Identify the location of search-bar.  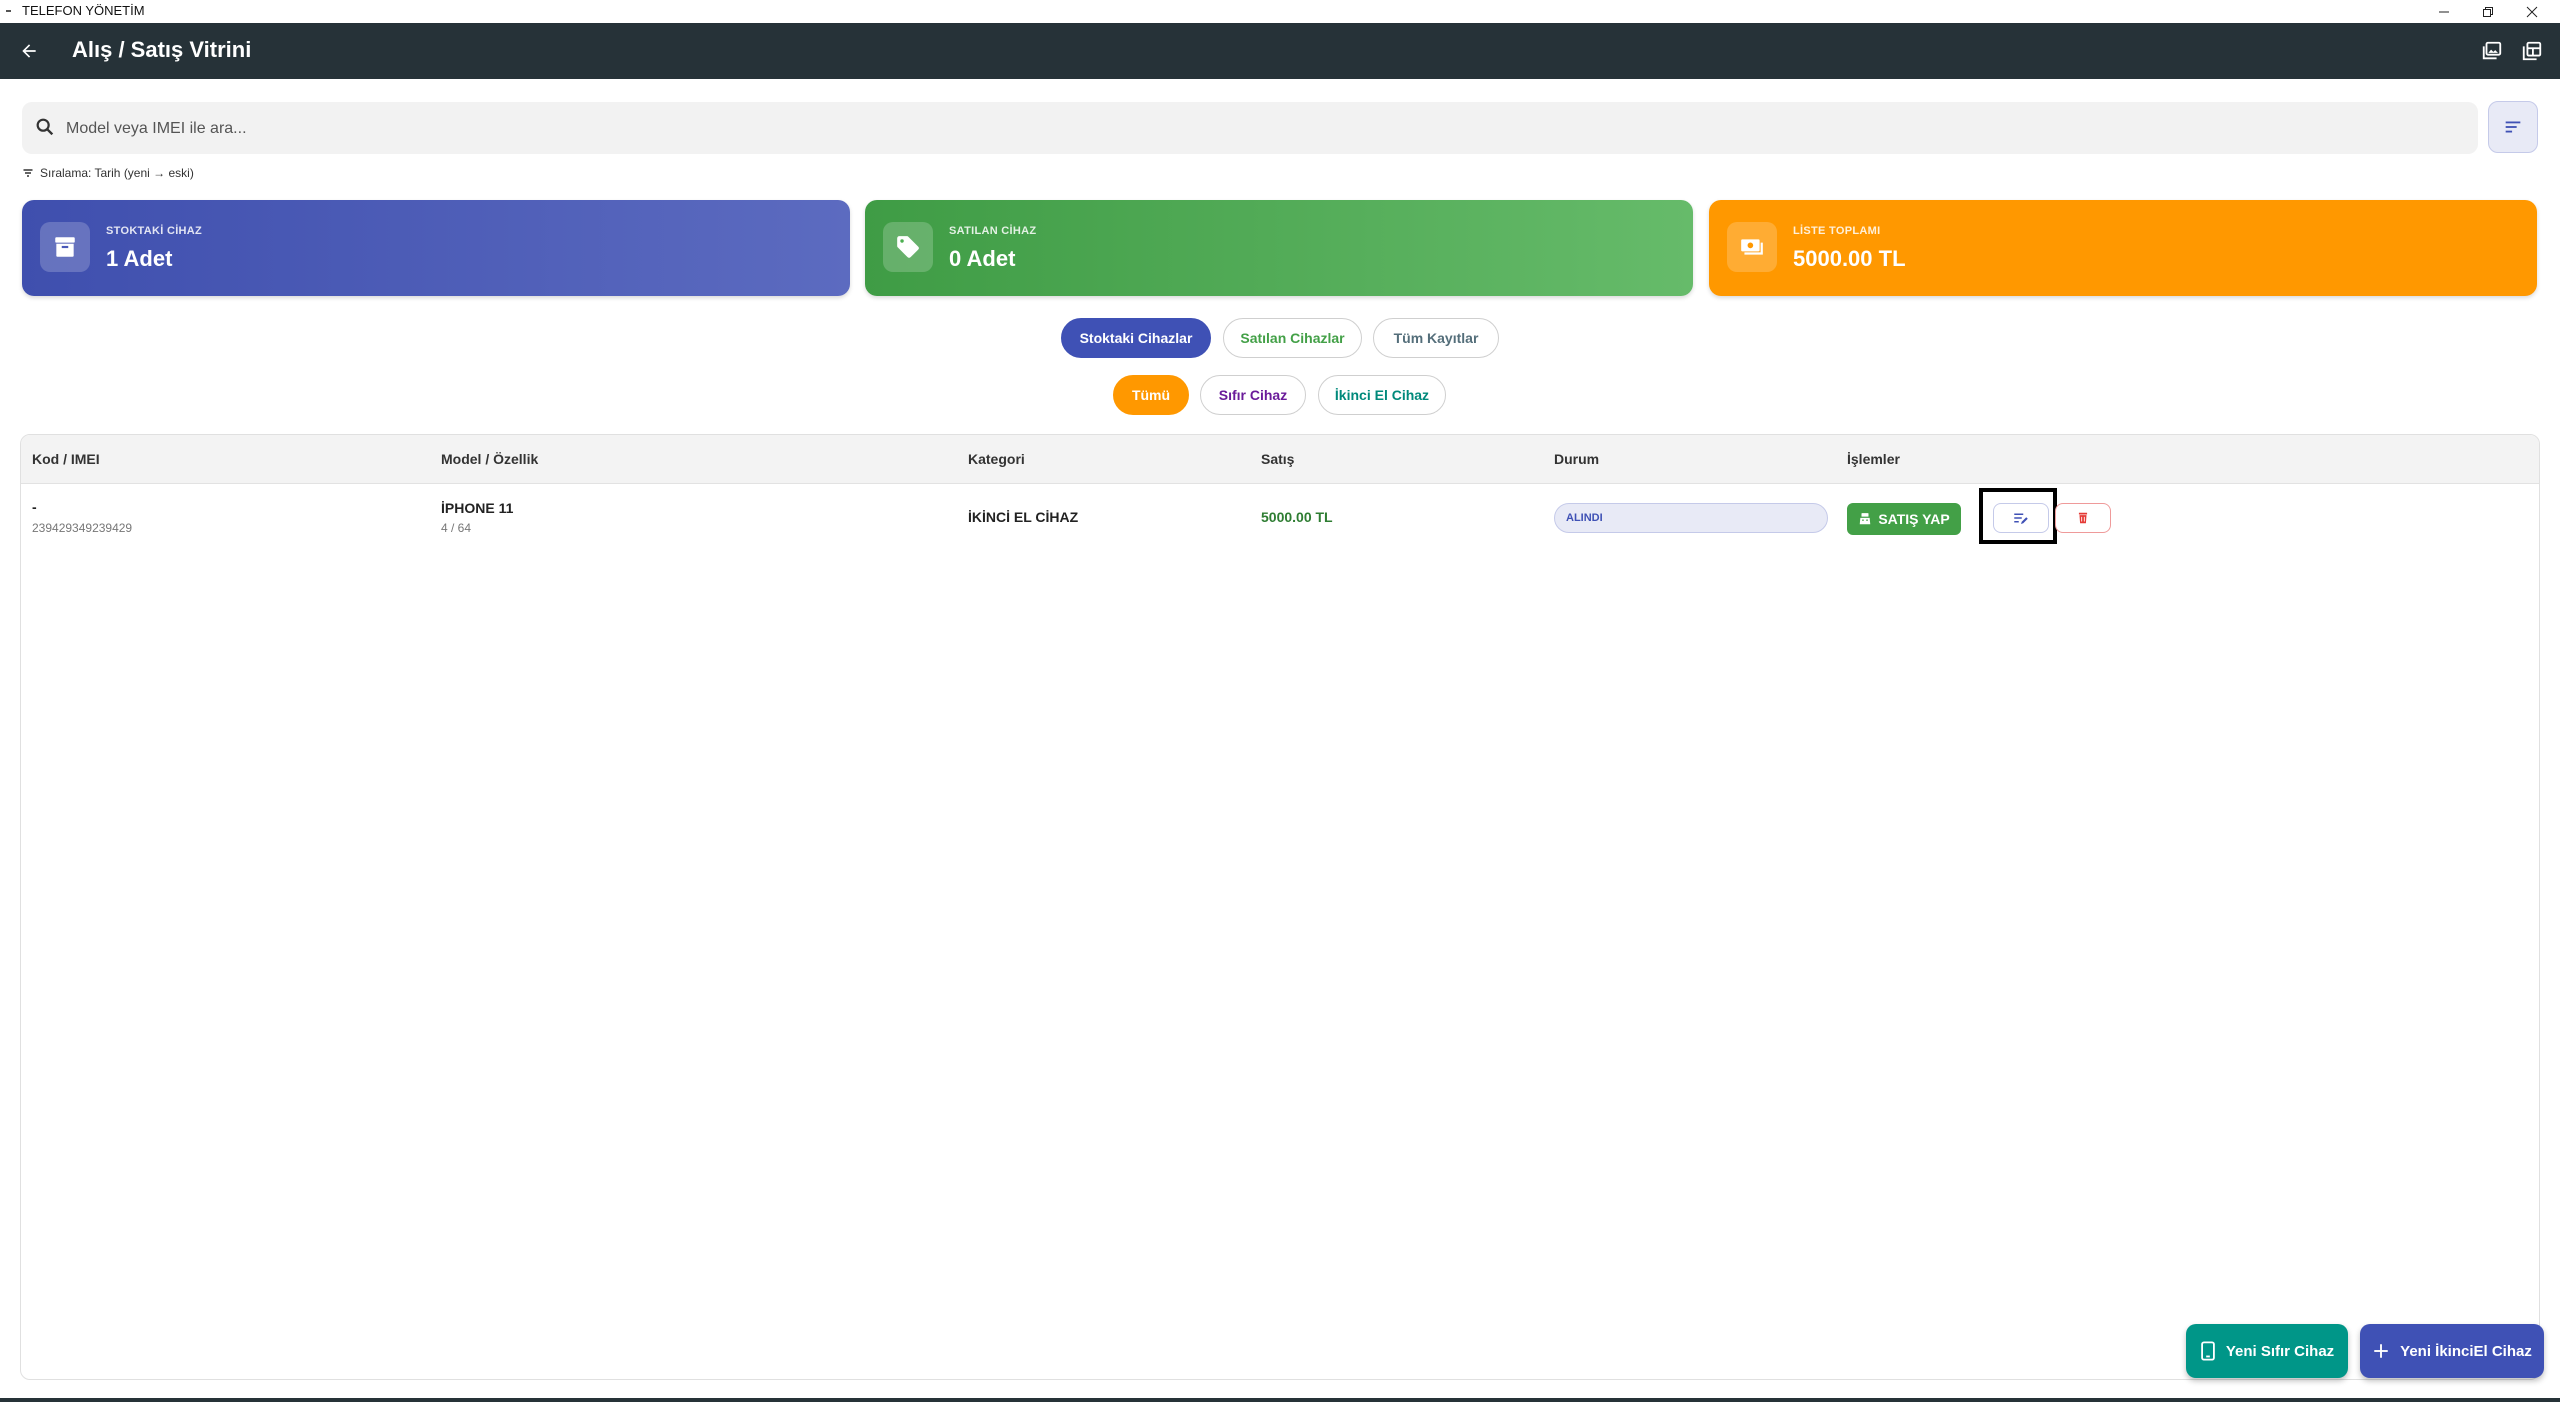
(1250, 128).